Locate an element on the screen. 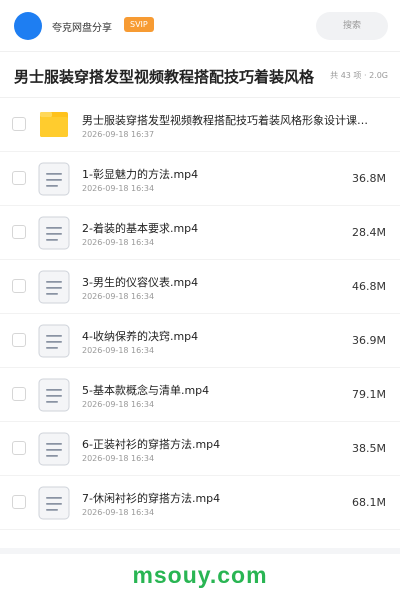  svip-badge: SVIP is located at coordinates (139, 24).